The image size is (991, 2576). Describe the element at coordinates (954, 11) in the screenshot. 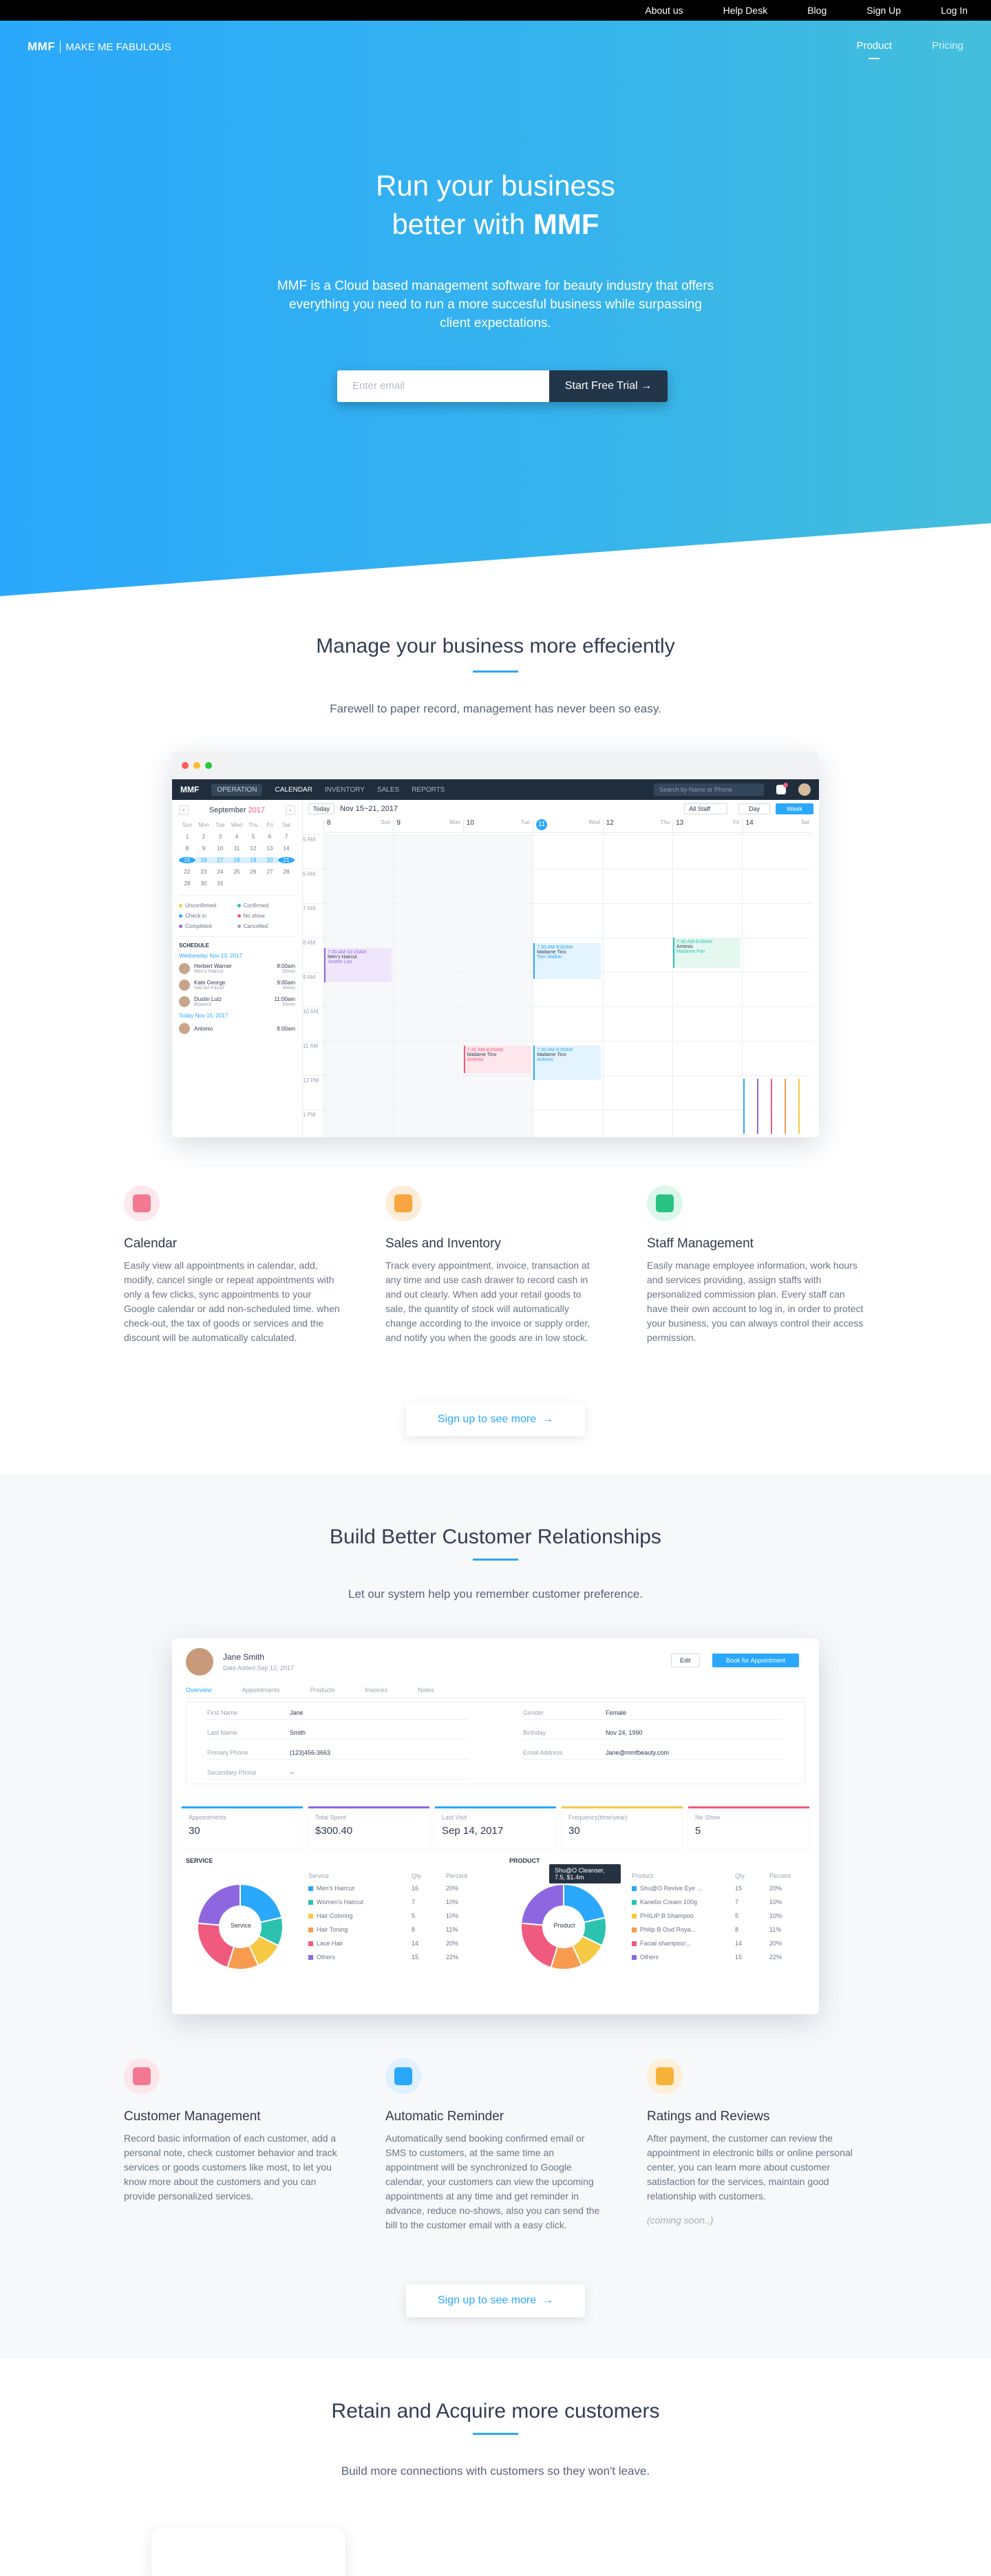

I see `log-in-link: Log In` at that location.